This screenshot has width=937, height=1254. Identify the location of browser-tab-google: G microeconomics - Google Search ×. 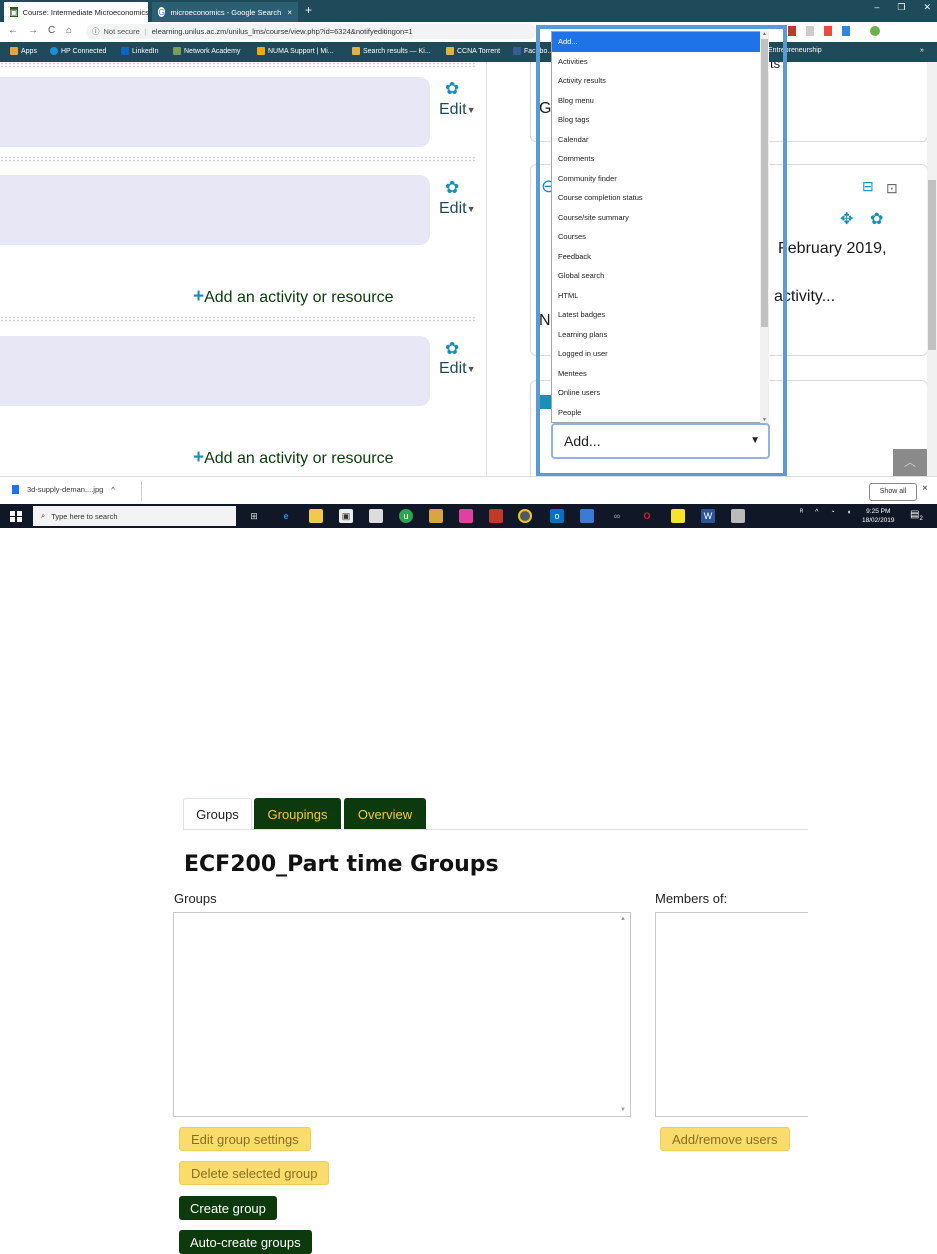
(225, 12).